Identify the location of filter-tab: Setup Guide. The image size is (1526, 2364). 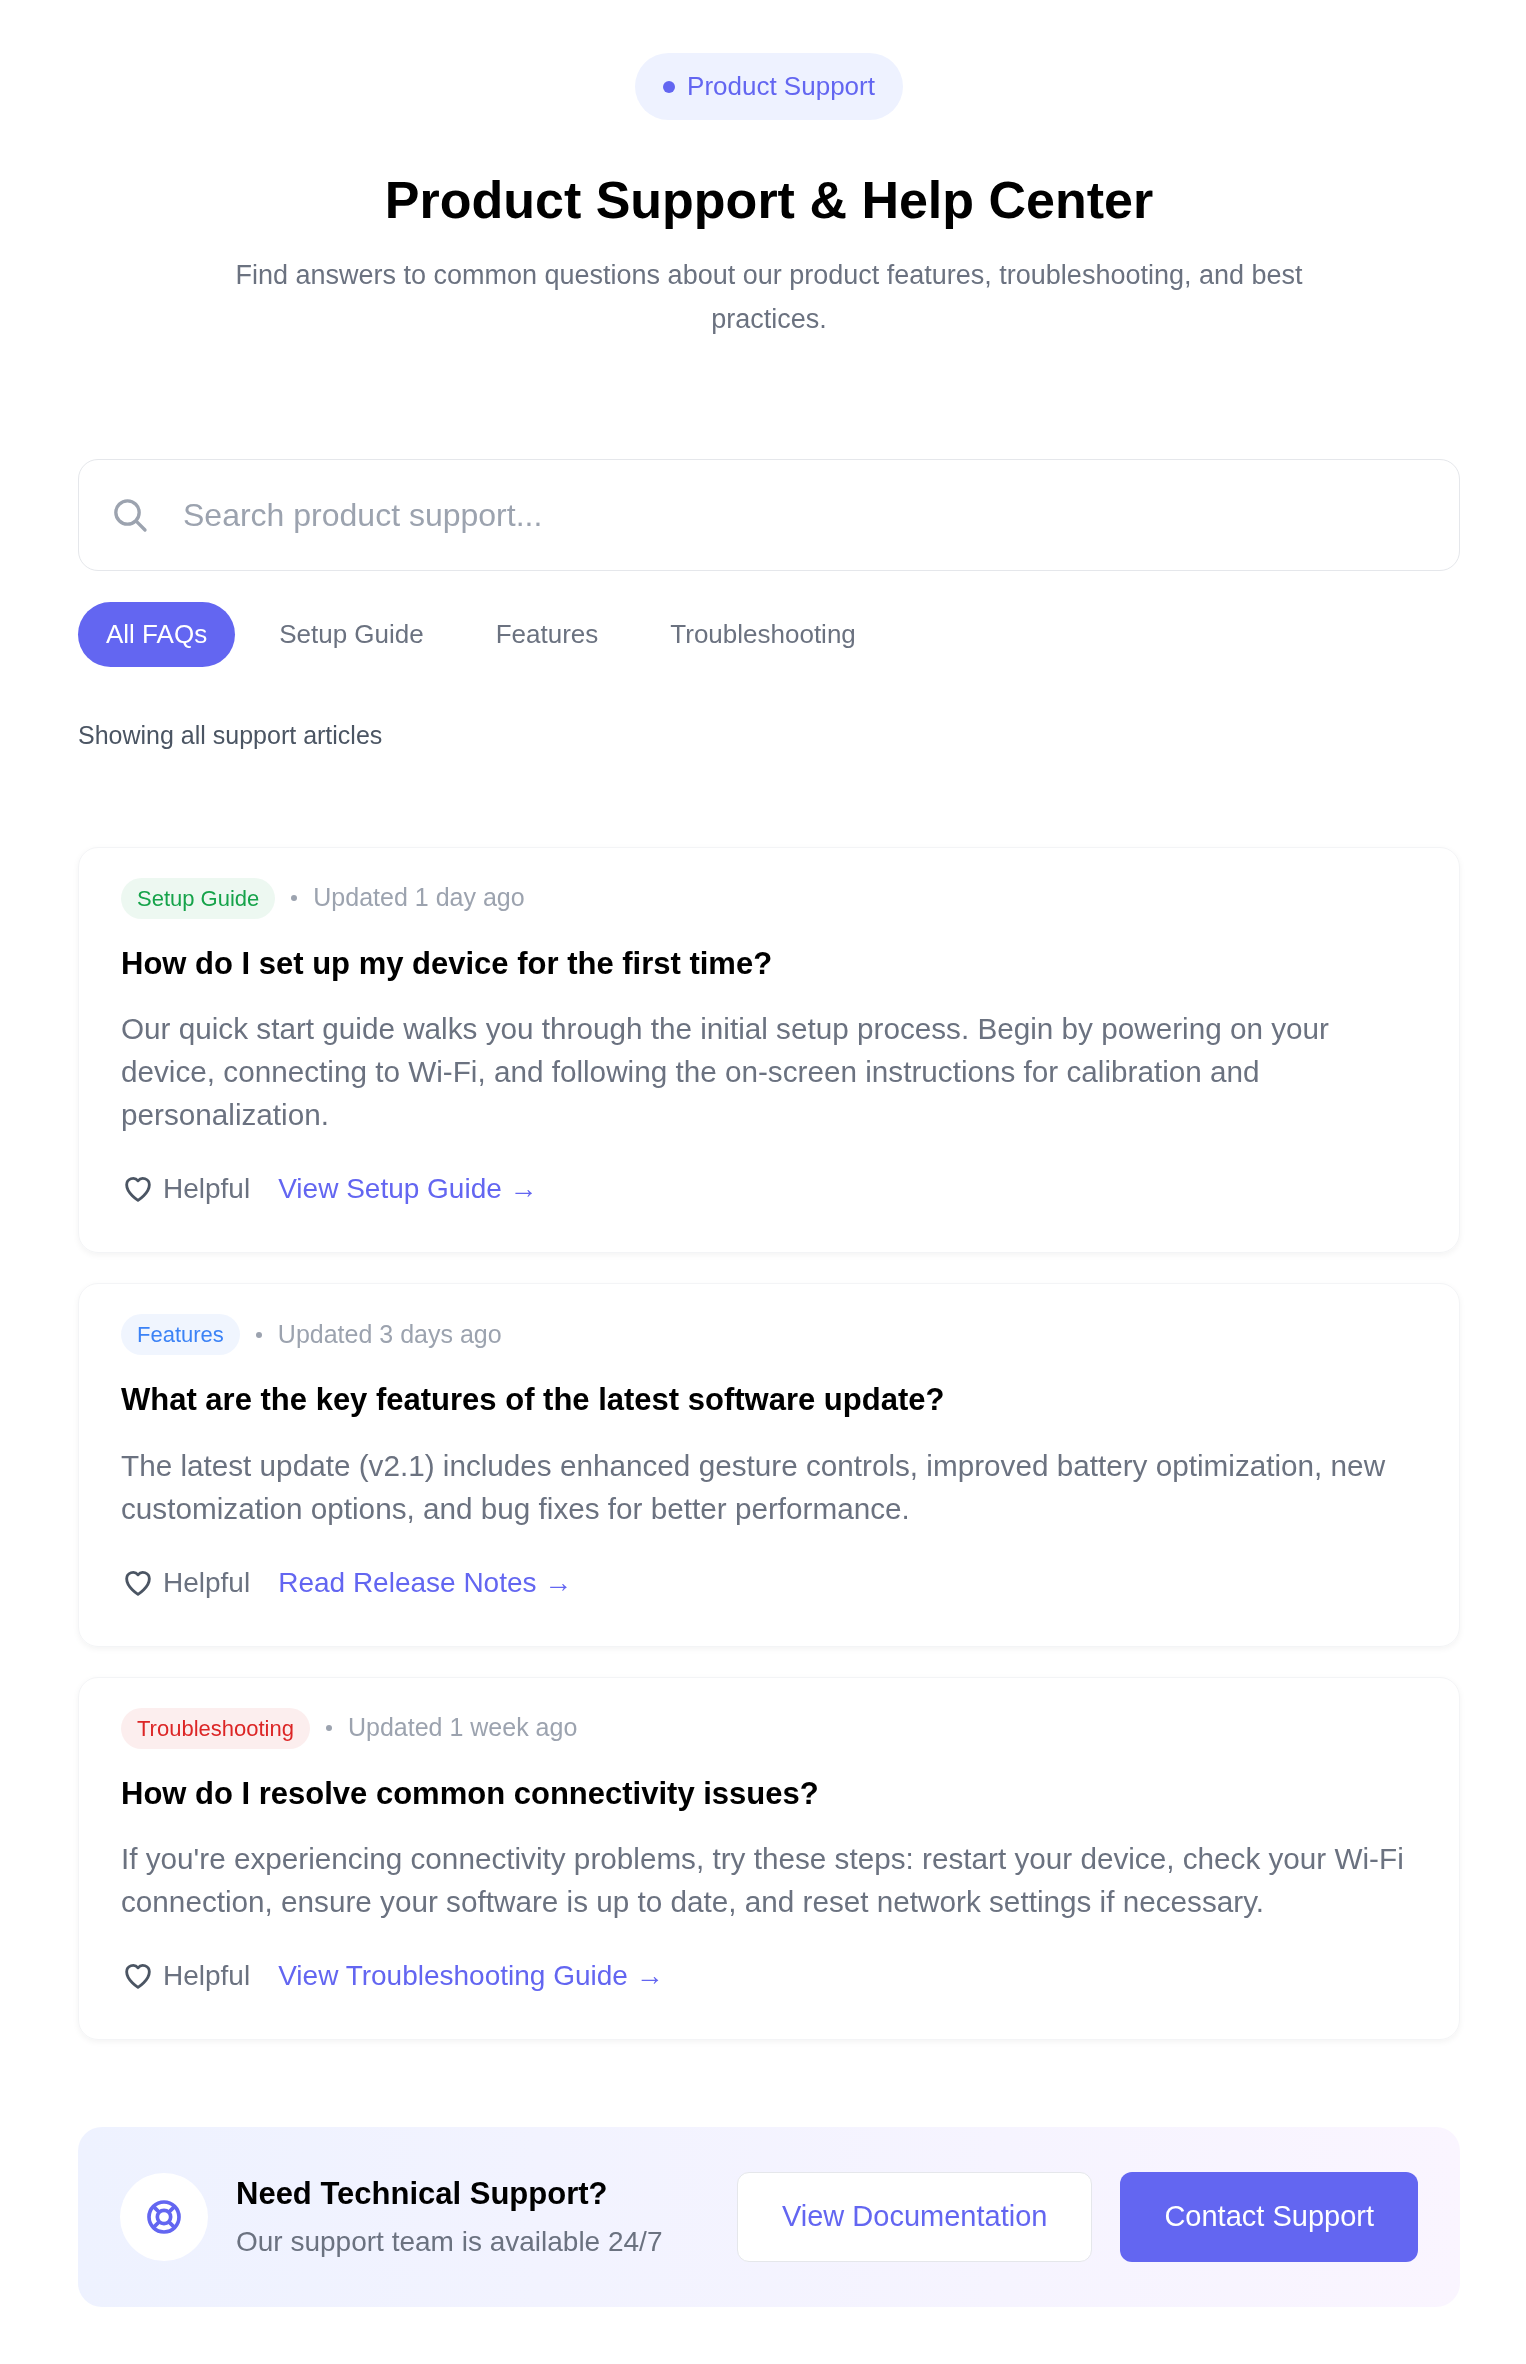
(351, 634).